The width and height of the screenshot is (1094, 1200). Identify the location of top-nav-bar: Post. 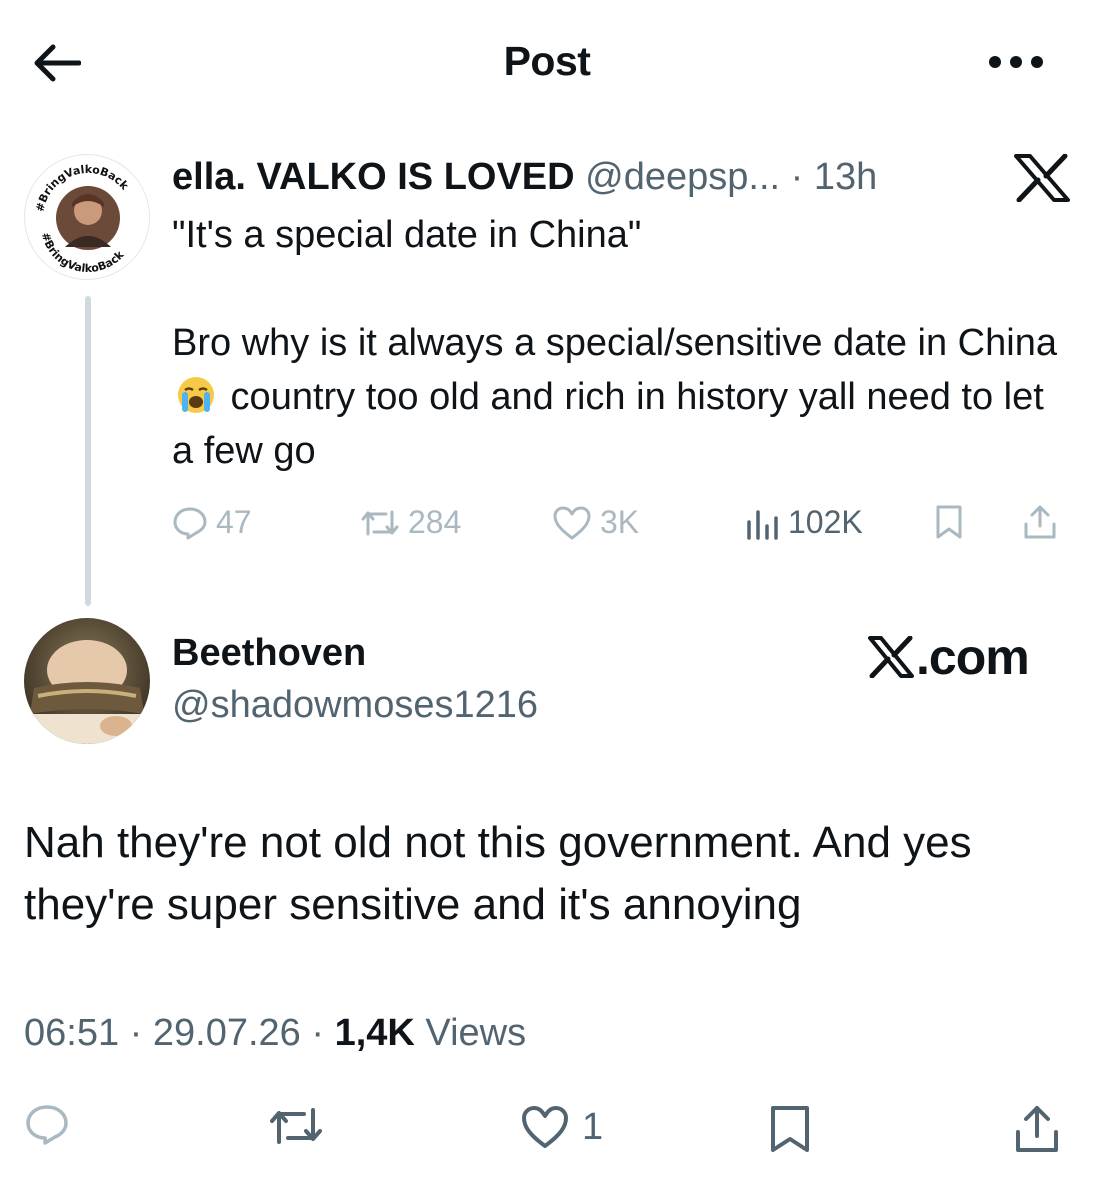
(547, 60).